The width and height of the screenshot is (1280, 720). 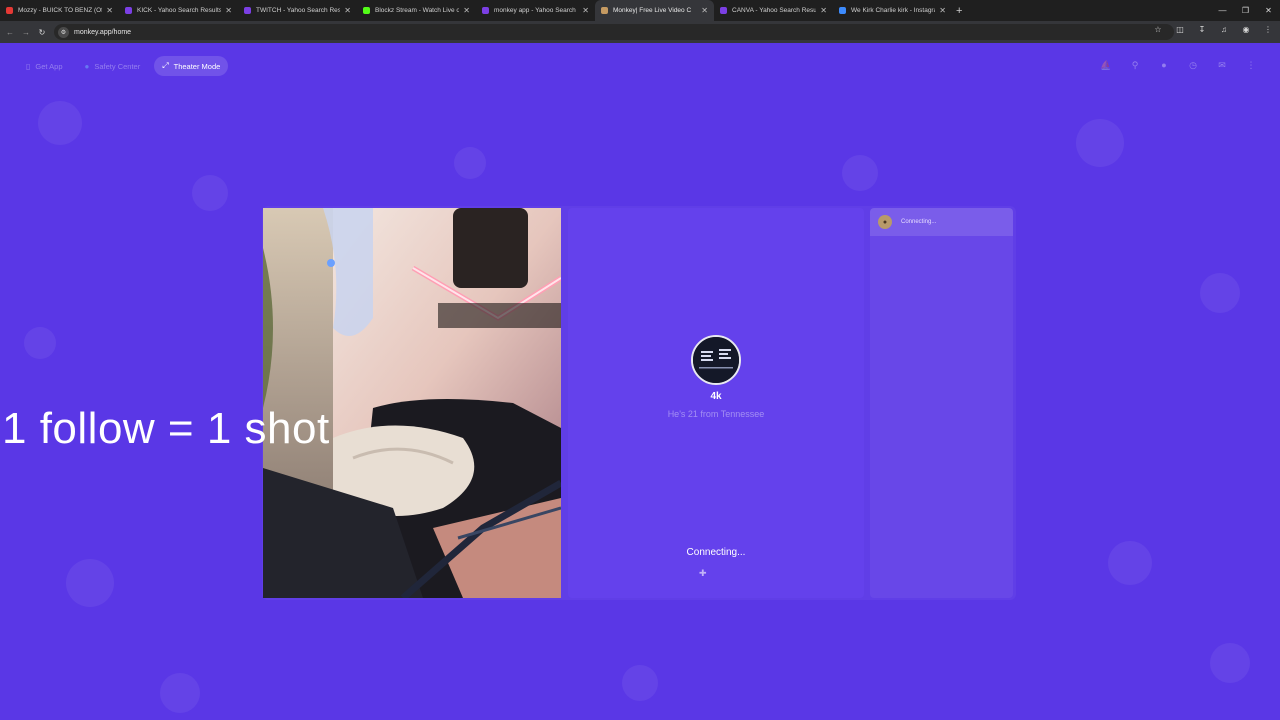 What do you see at coordinates (716, 396) in the screenshot?
I see `stranger-username: 4k` at bounding box center [716, 396].